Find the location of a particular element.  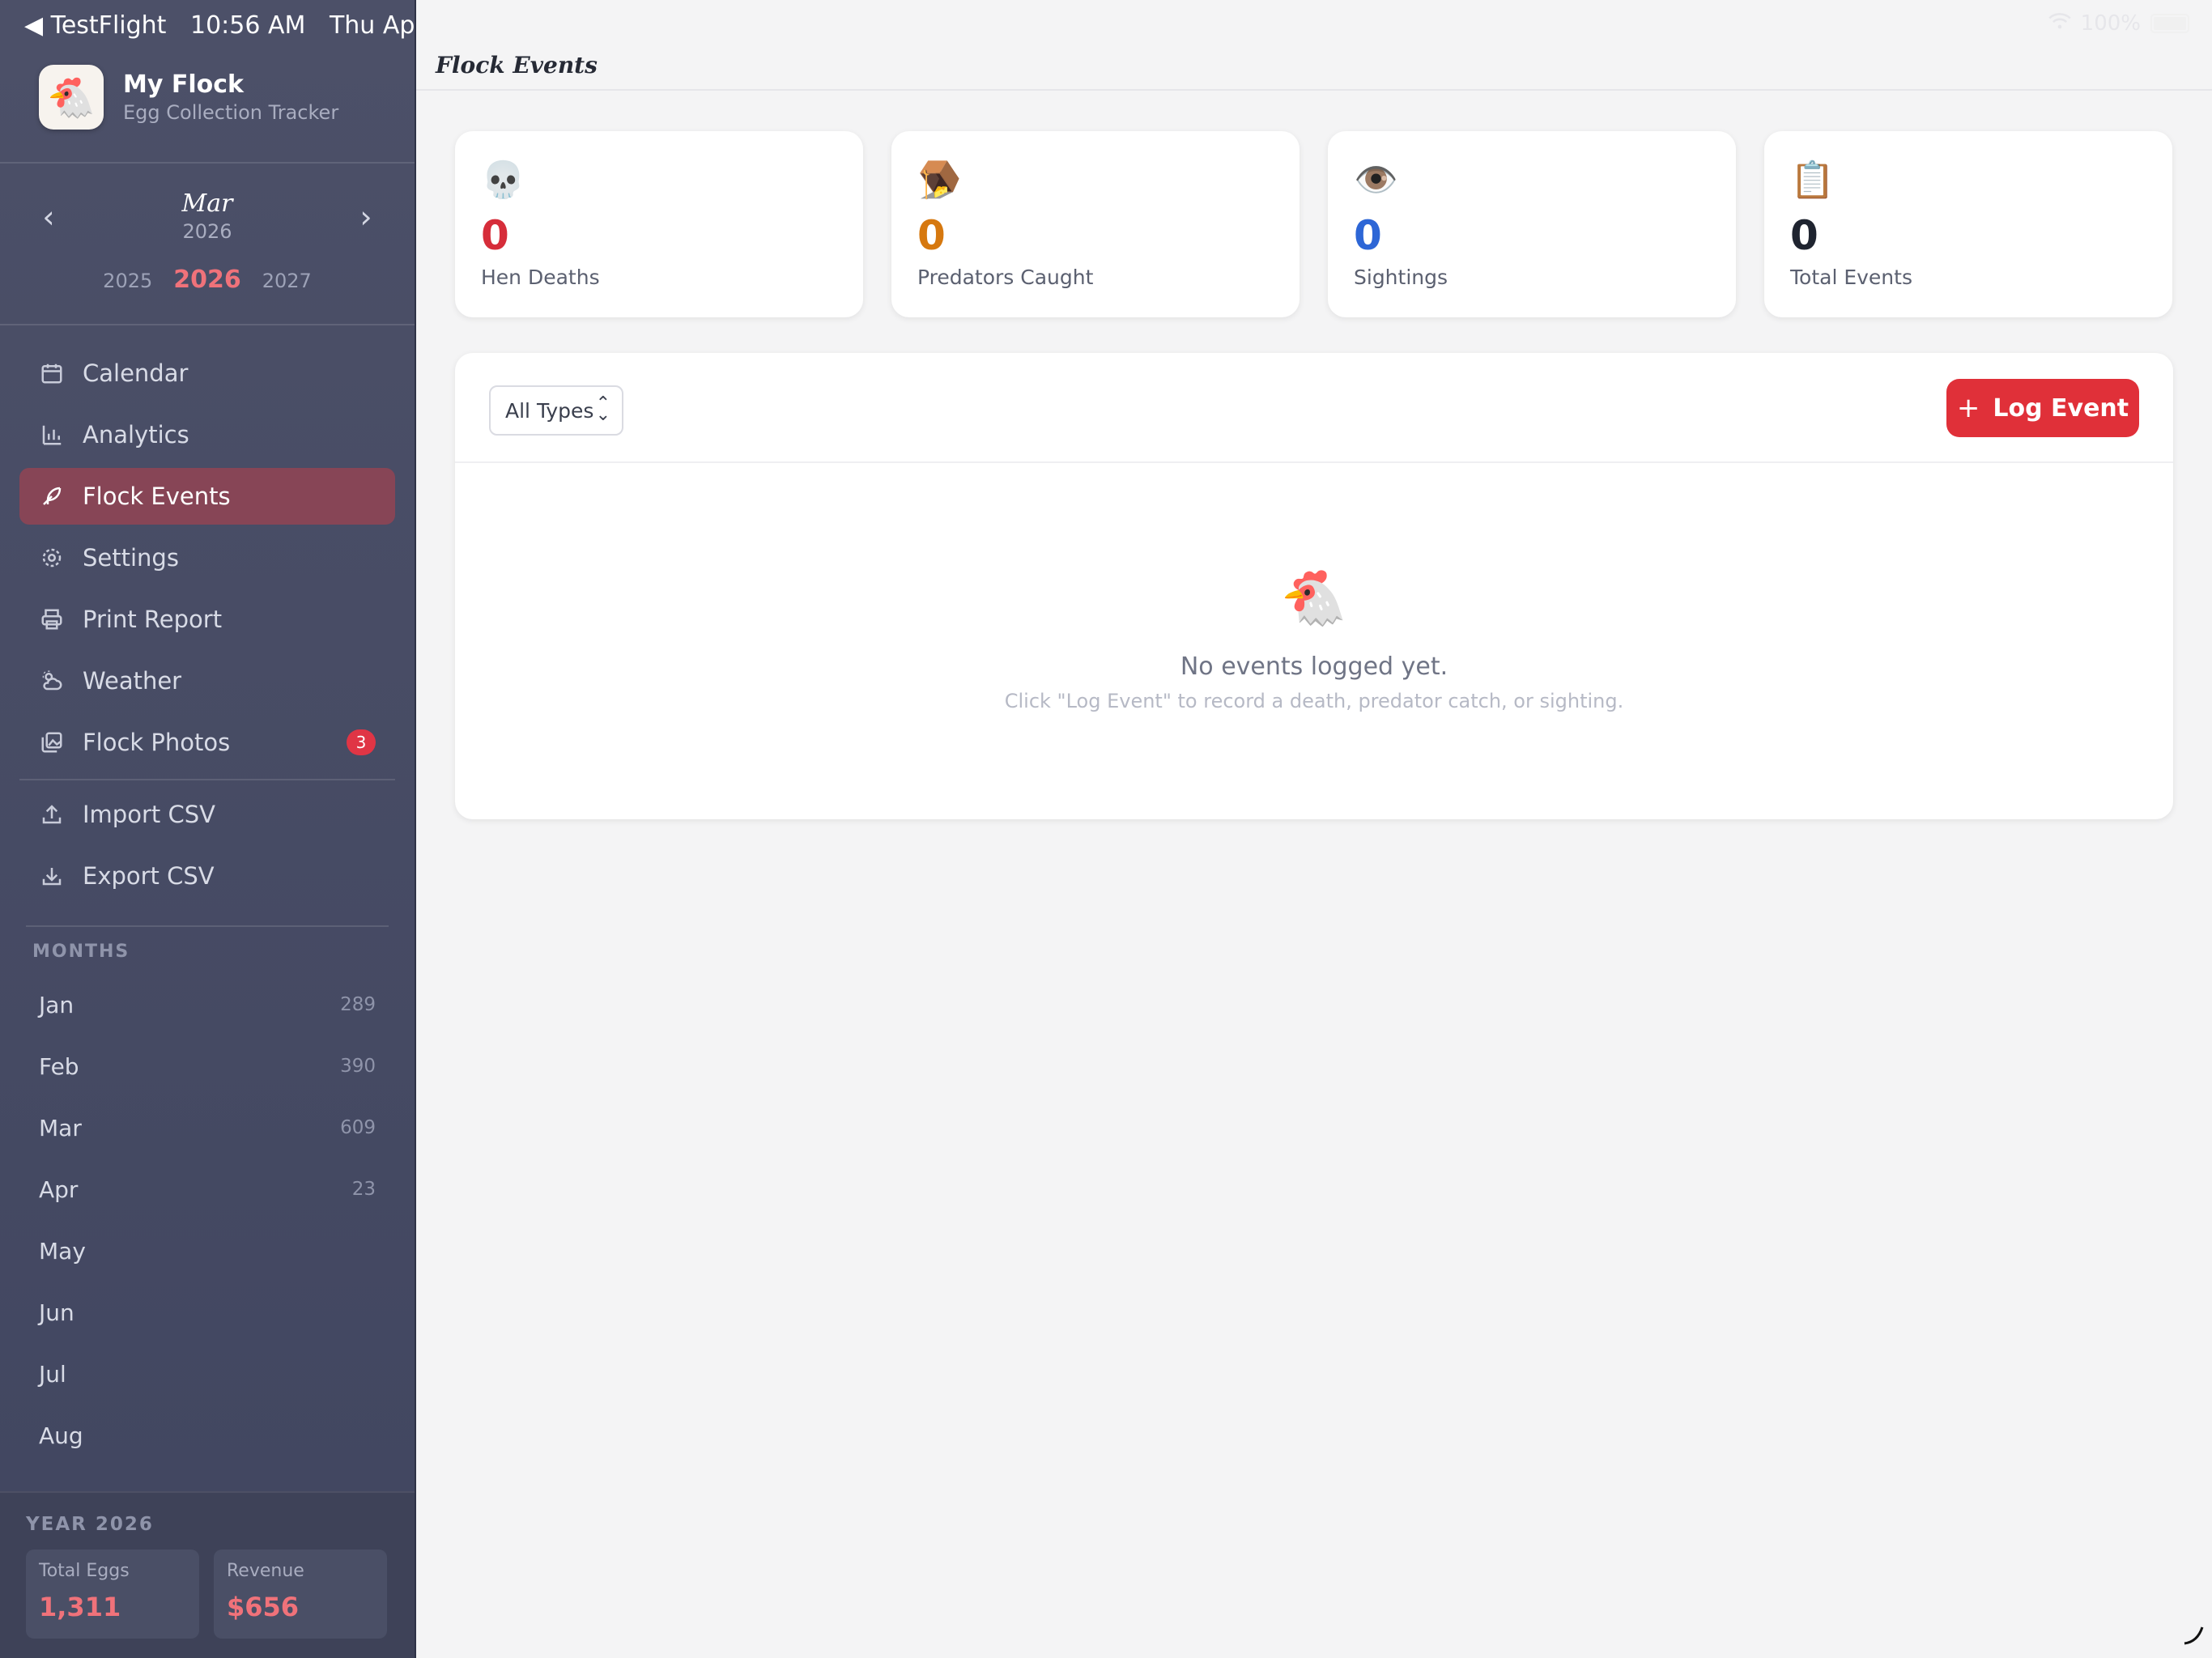

month-row-jun: Jun is located at coordinates (208, 1312).